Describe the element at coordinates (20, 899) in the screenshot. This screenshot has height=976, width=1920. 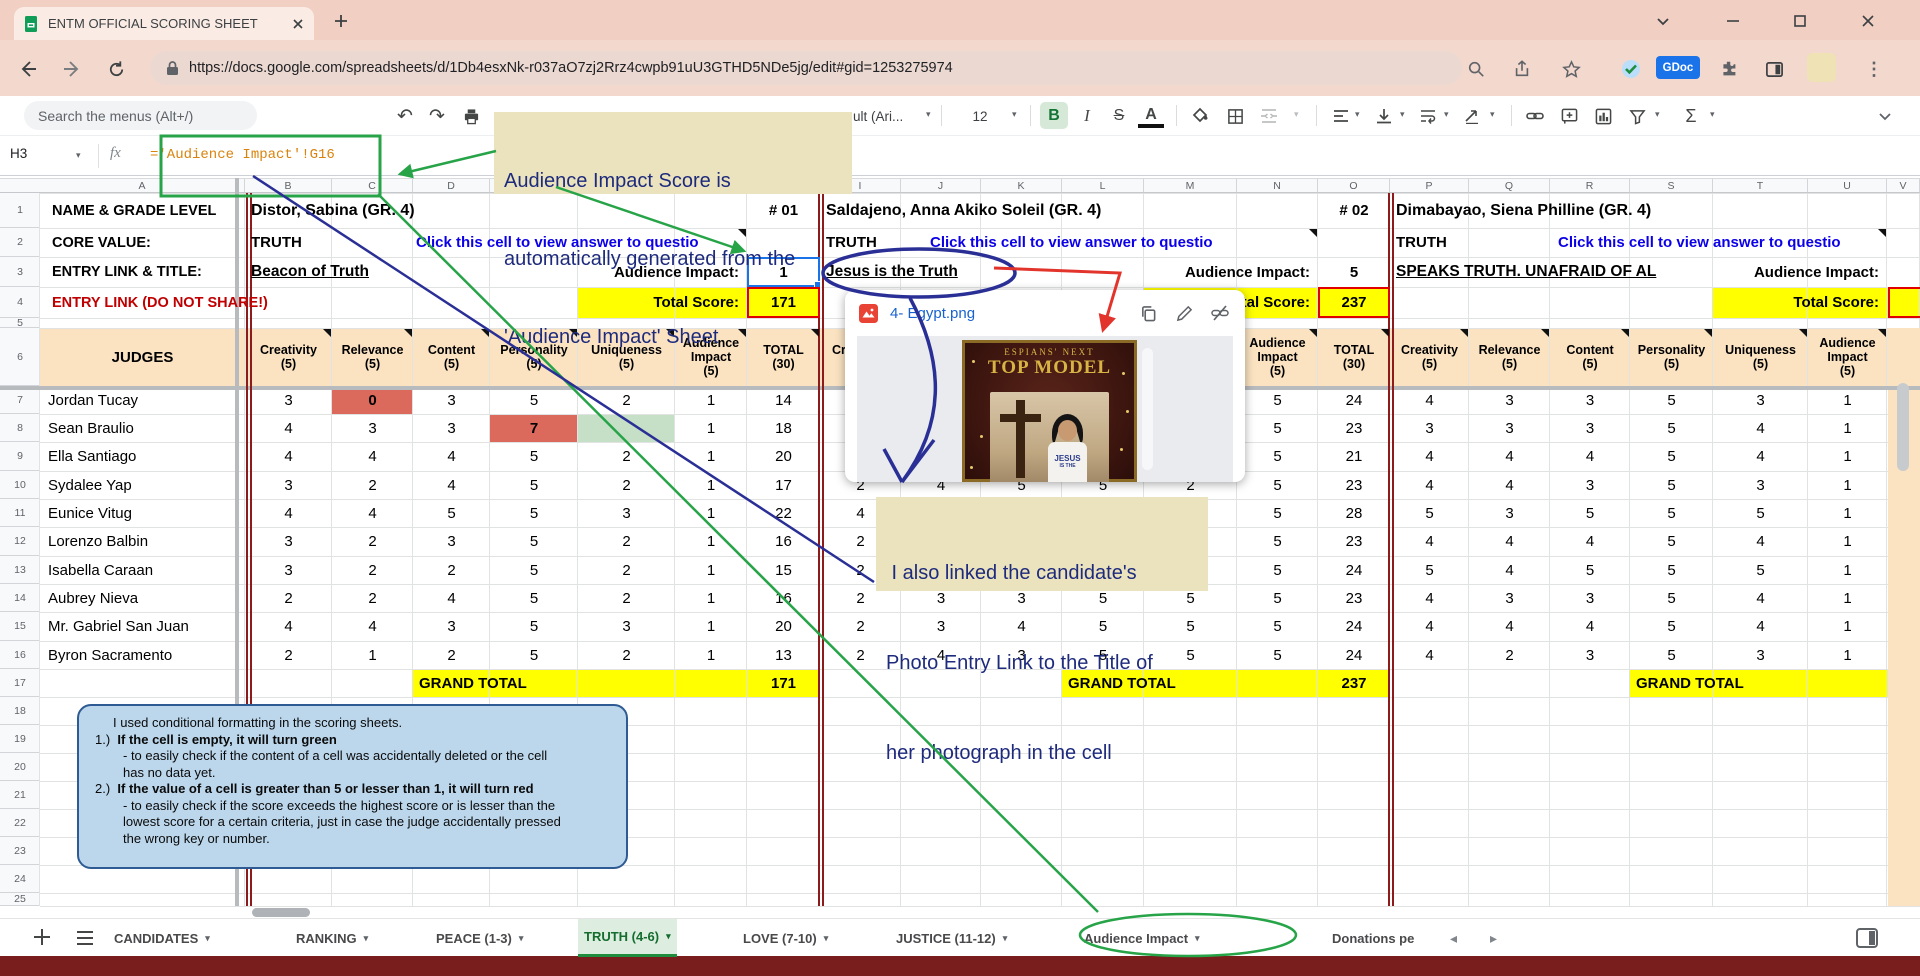
I see `row-header-25: 25` at that location.